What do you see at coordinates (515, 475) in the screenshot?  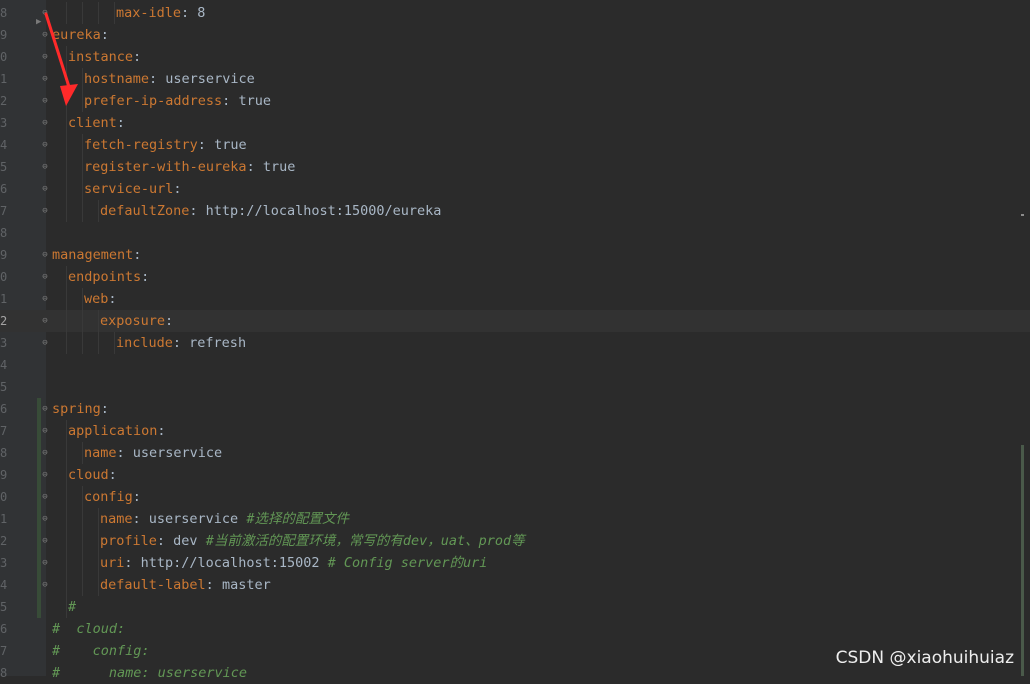 I see `code-line: 9 ⊖ cloud:` at bounding box center [515, 475].